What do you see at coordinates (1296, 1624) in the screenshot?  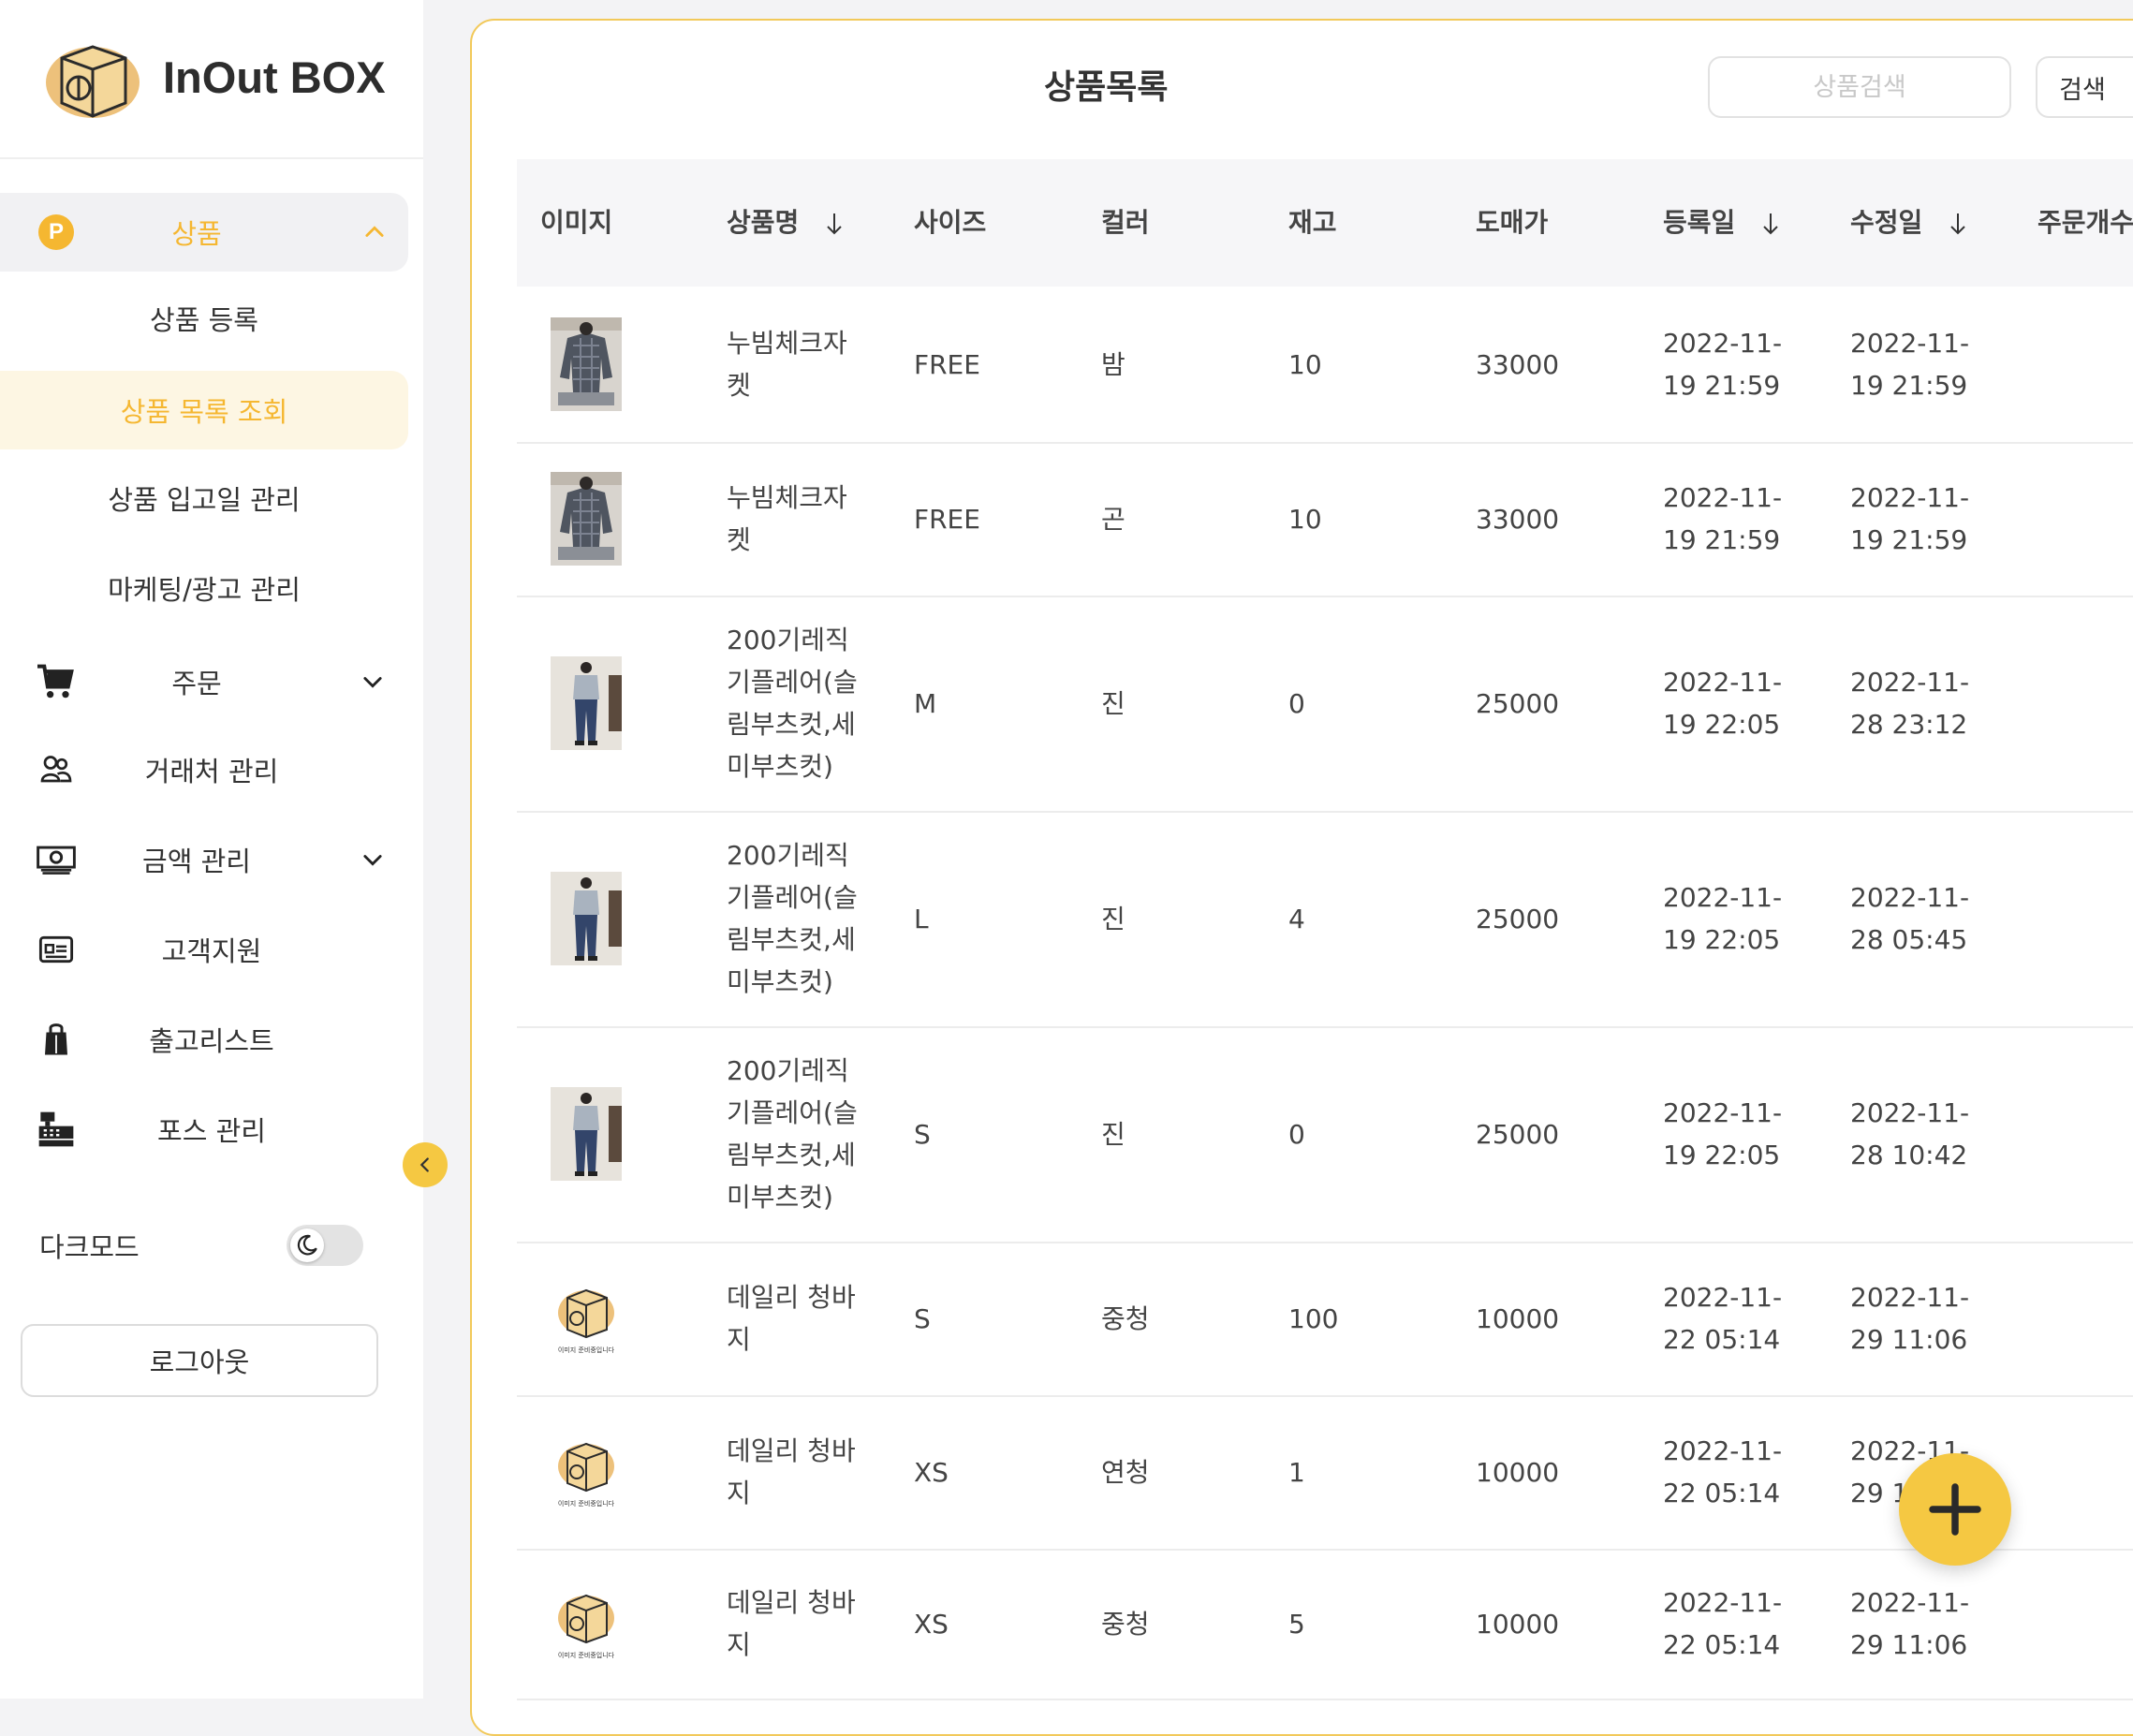 I see `product-stock-line: 5` at bounding box center [1296, 1624].